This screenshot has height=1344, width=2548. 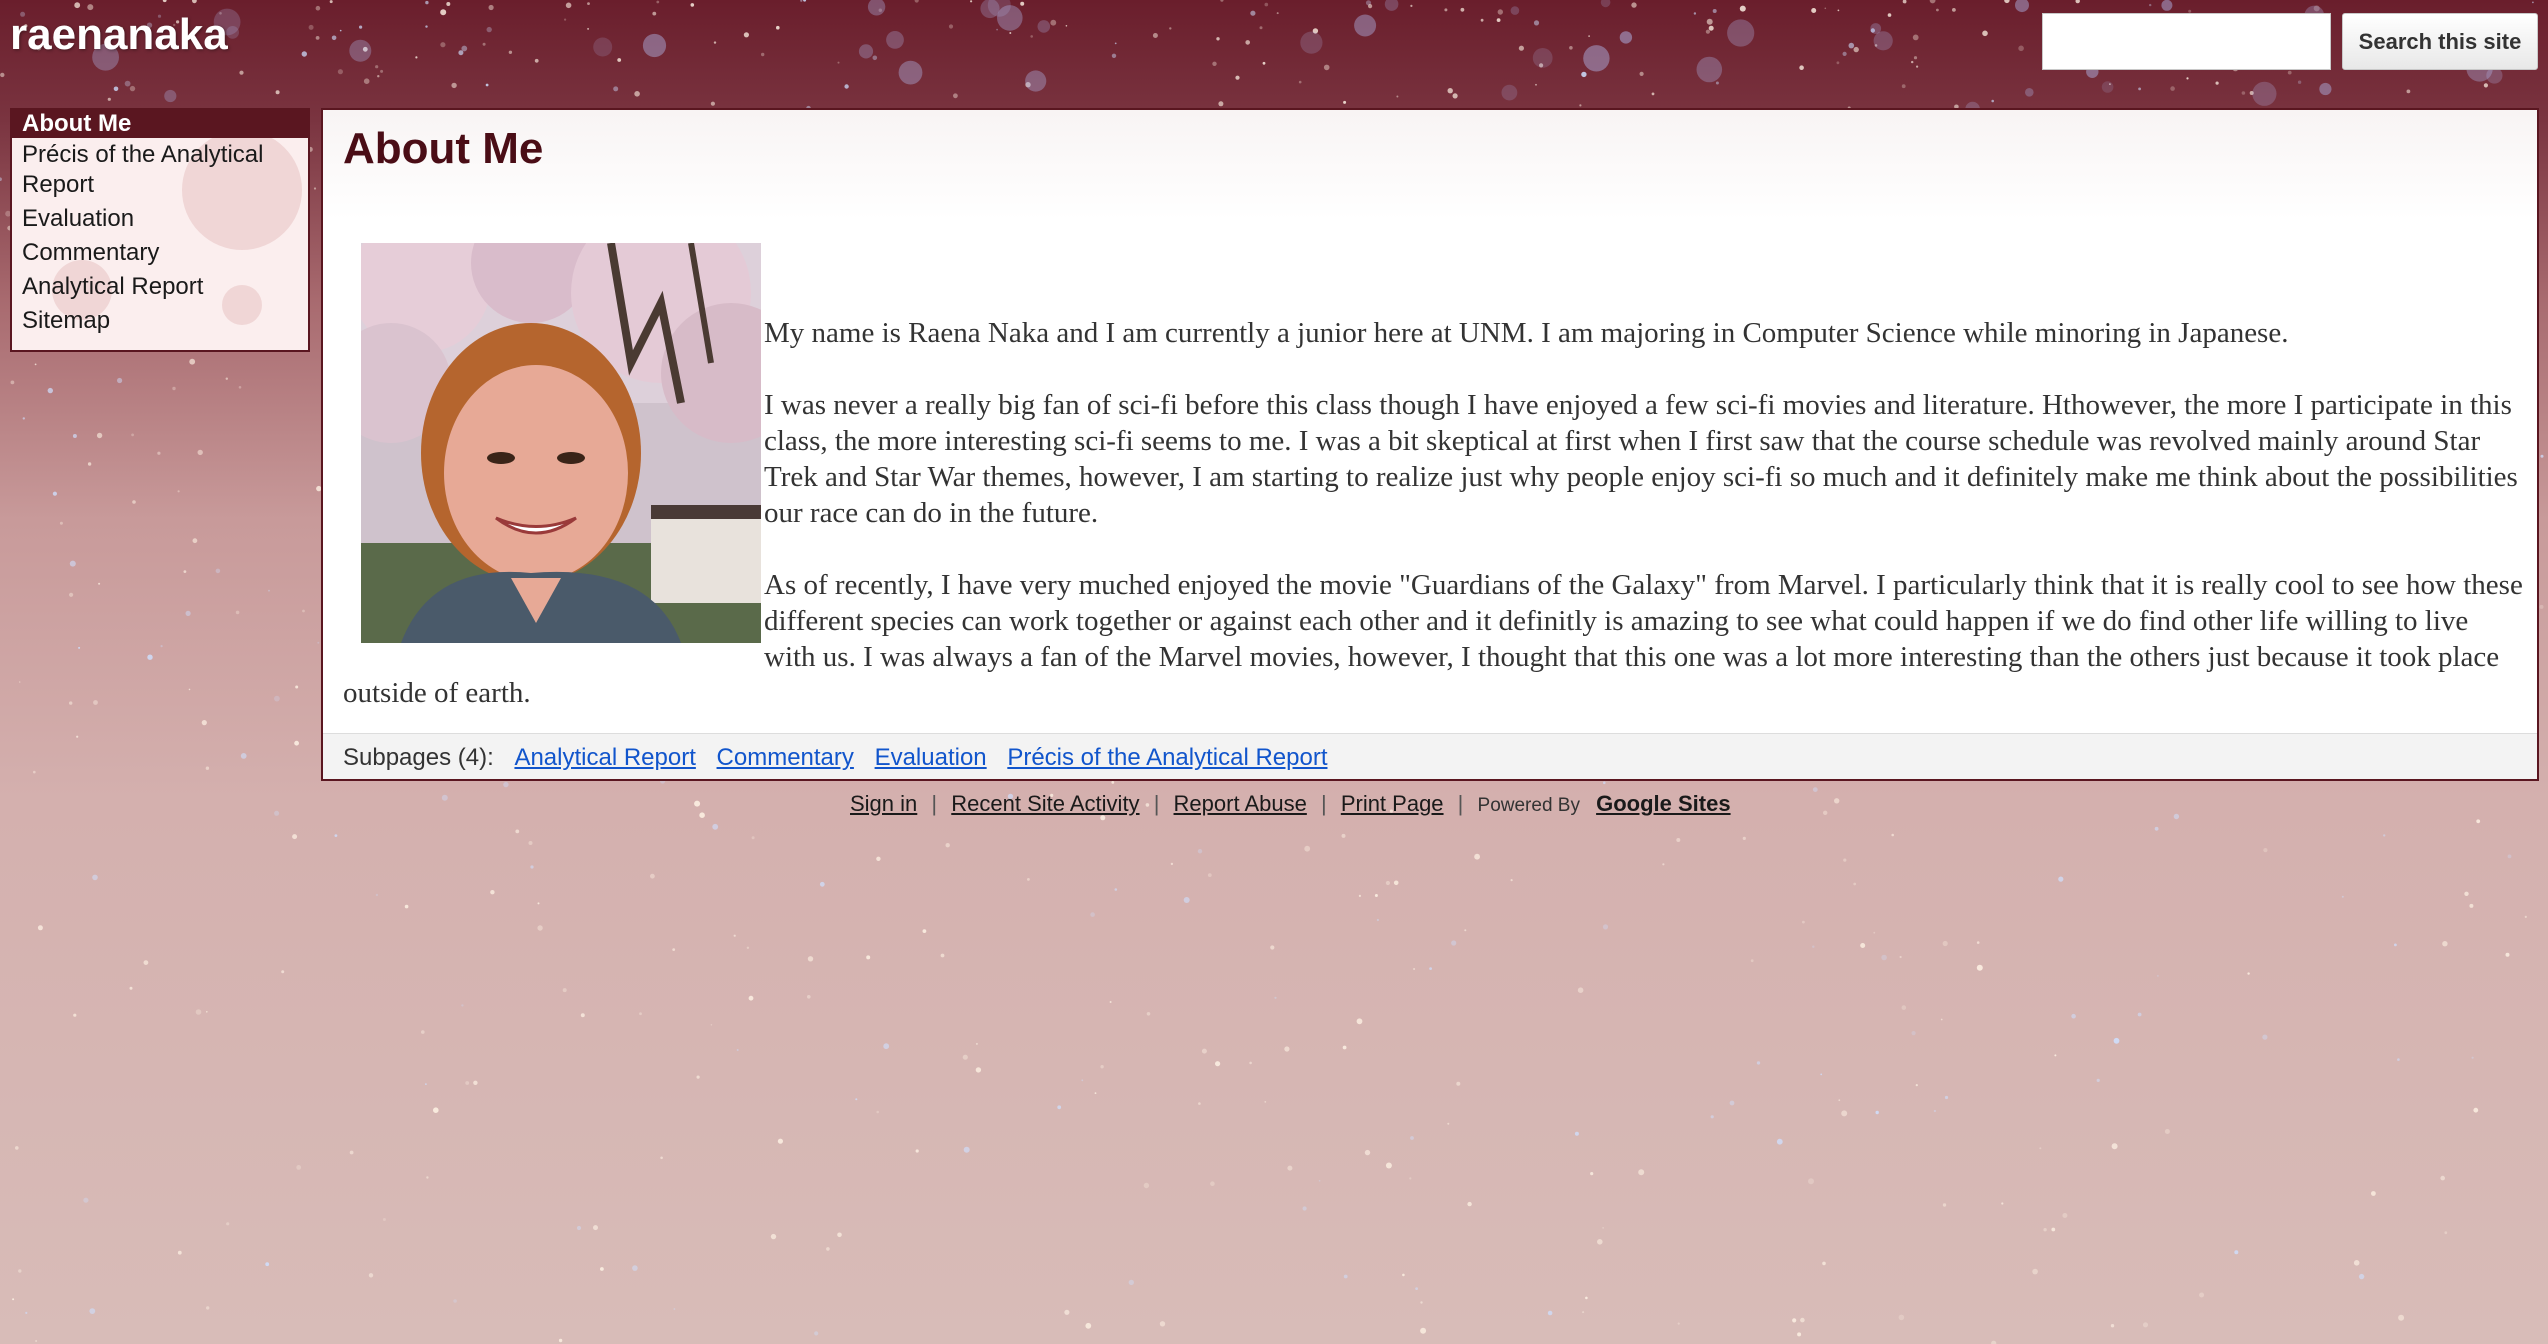 I want to click on sign-in-link: Sign in, so click(x=883, y=803).